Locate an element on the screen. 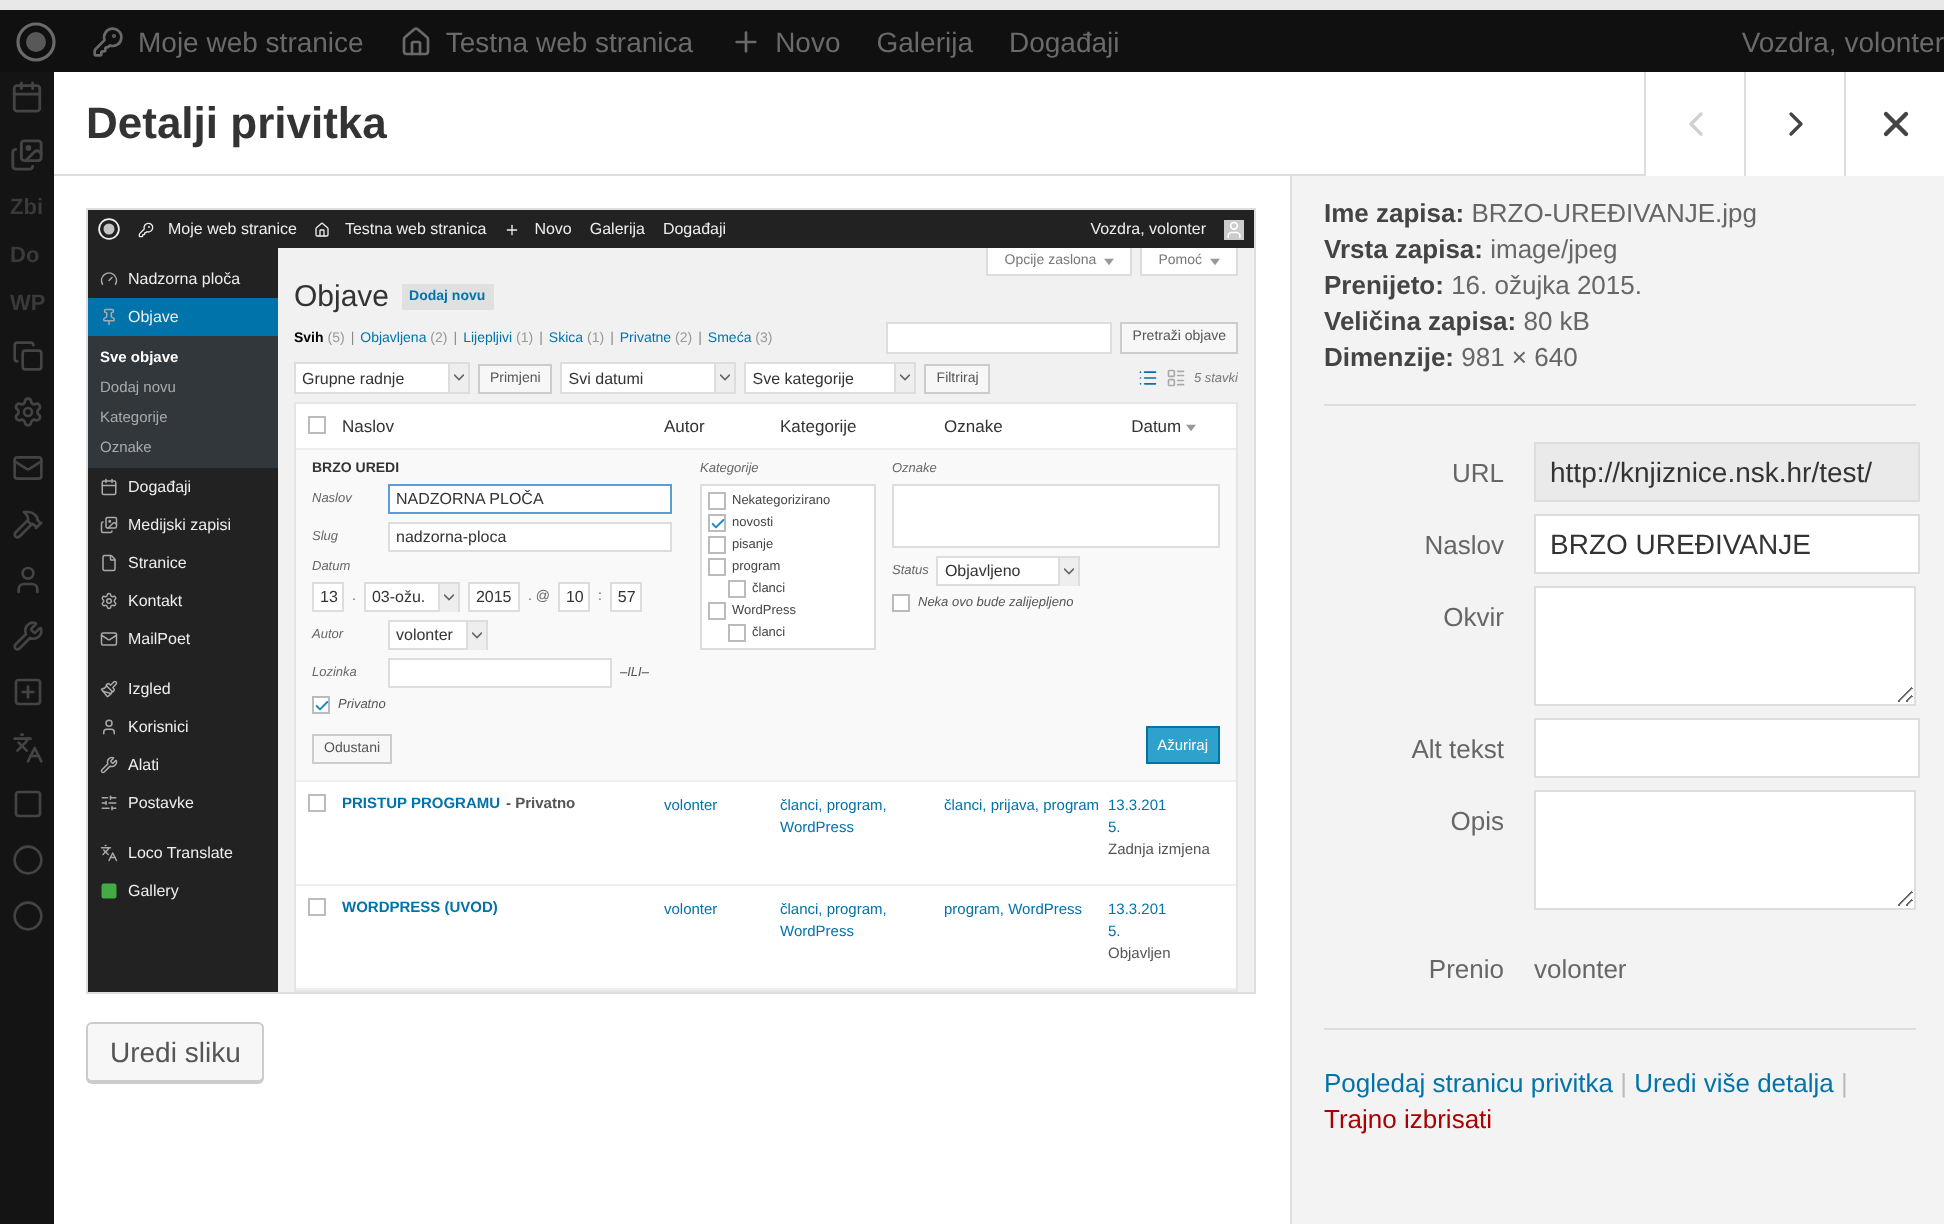 The height and width of the screenshot is (1224, 1944). author-select: volonter is located at coordinates (438, 635).